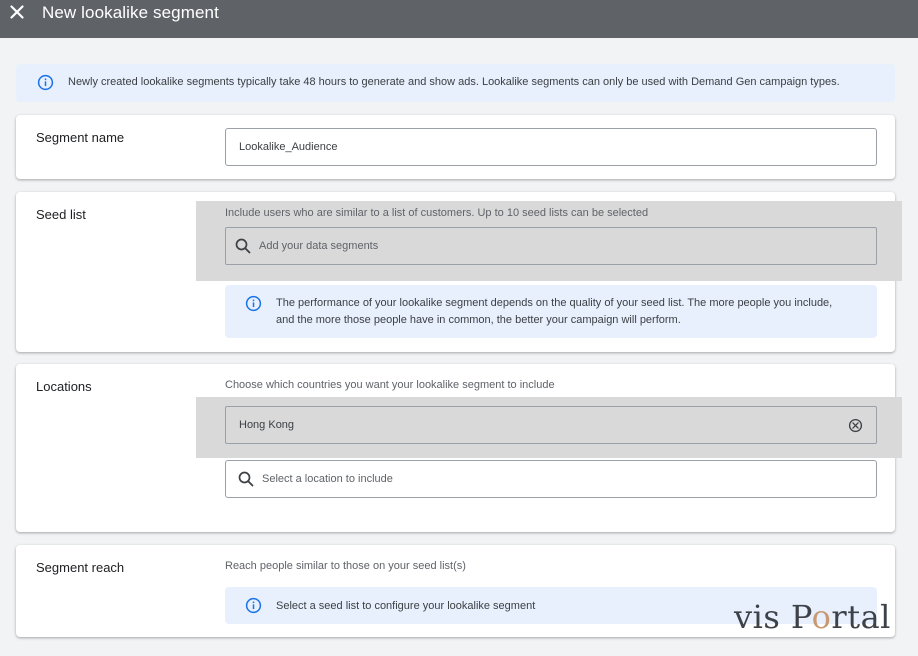 The image size is (918, 656). What do you see at coordinates (821, 617) in the screenshot?
I see `watermark-part2: o` at bounding box center [821, 617].